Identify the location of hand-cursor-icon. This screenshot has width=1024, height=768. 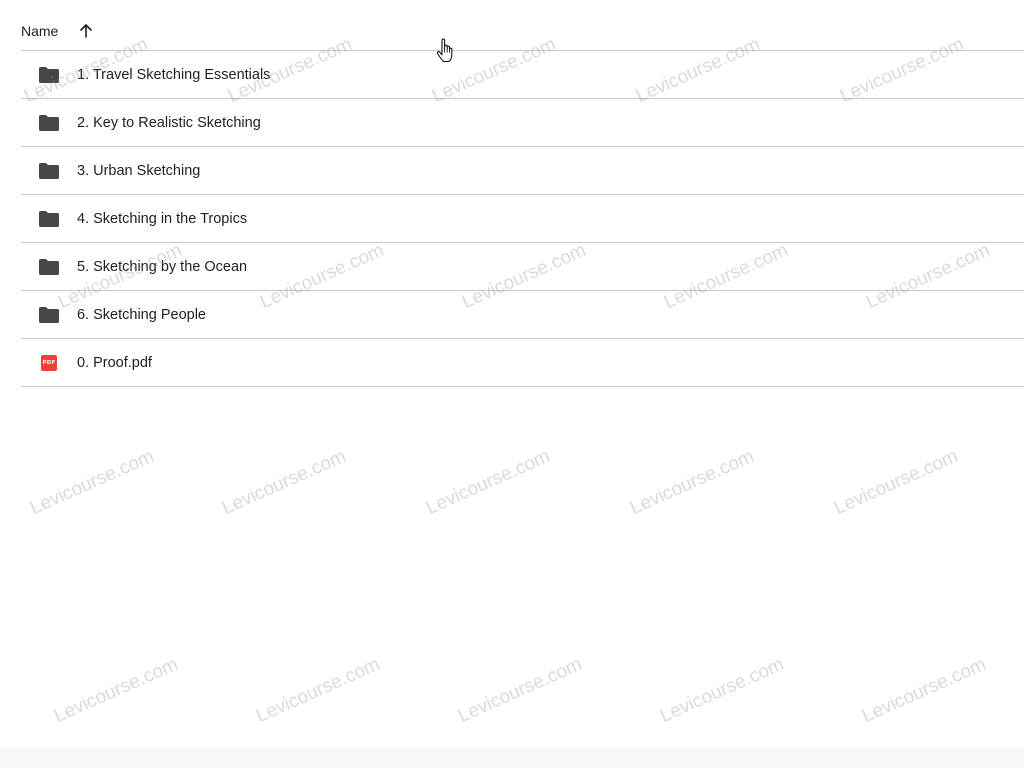
(445, 51).